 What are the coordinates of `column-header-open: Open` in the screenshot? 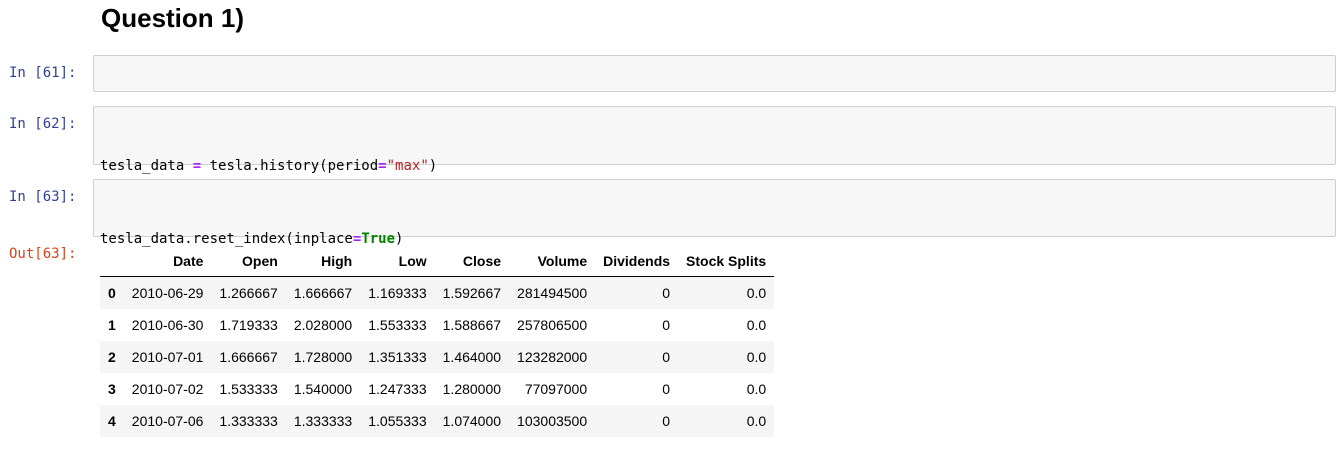 It's located at (248, 261).